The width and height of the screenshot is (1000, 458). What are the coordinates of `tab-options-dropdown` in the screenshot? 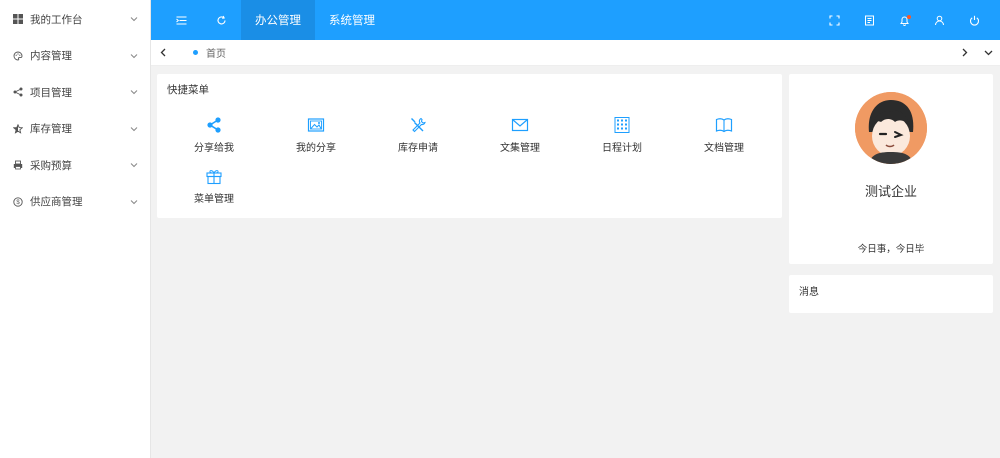 It's located at (988, 53).